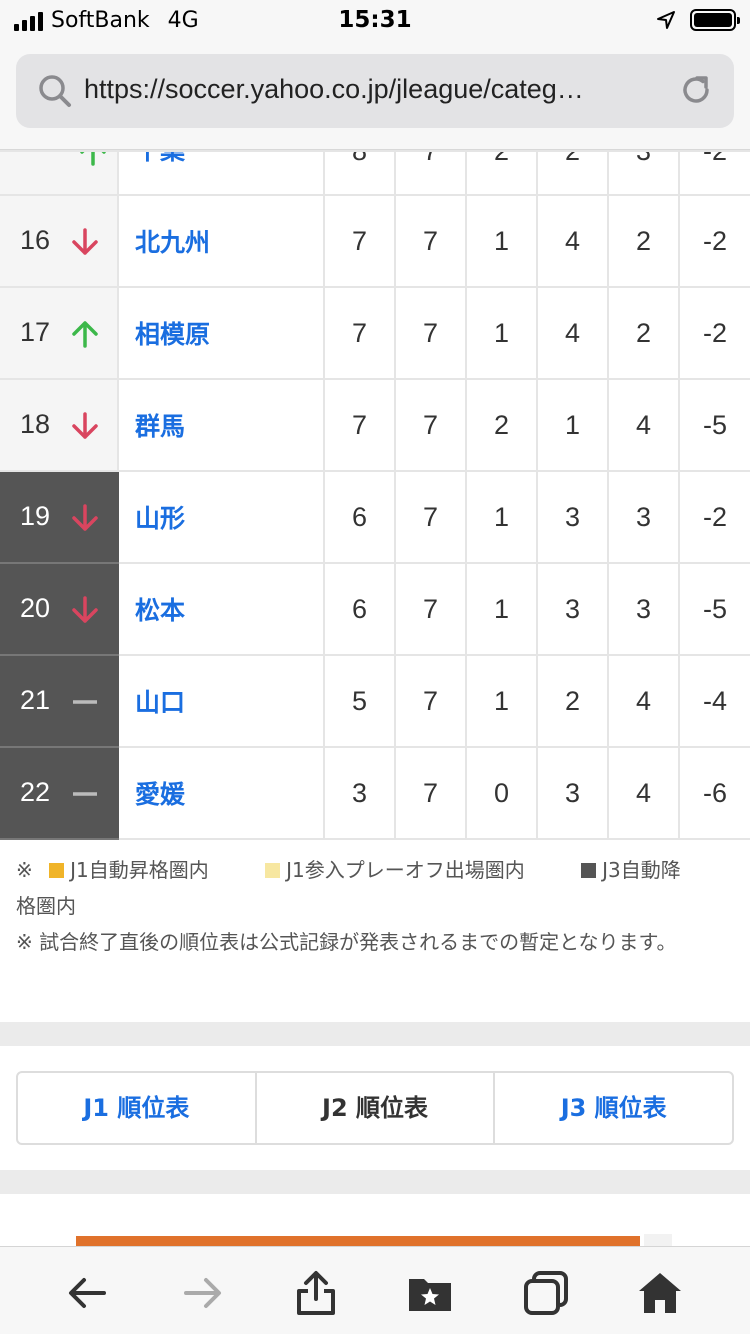 The height and width of the screenshot is (1334, 750). Describe the element at coordinates (35, 424) in the screenshot. I see `rank: 18` at that location.